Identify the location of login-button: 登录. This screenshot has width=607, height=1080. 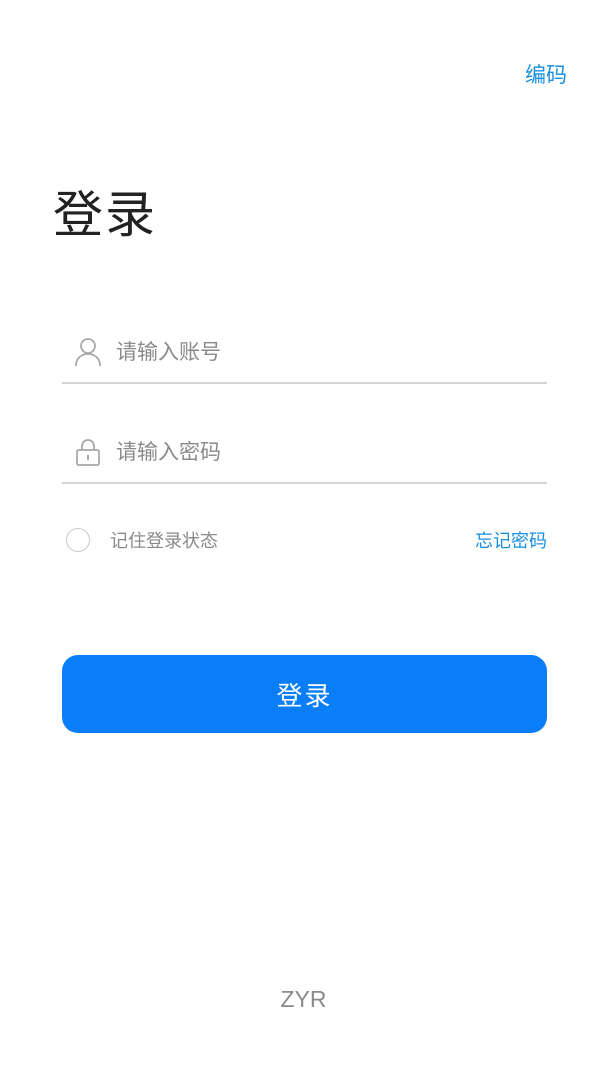
(304, 694).